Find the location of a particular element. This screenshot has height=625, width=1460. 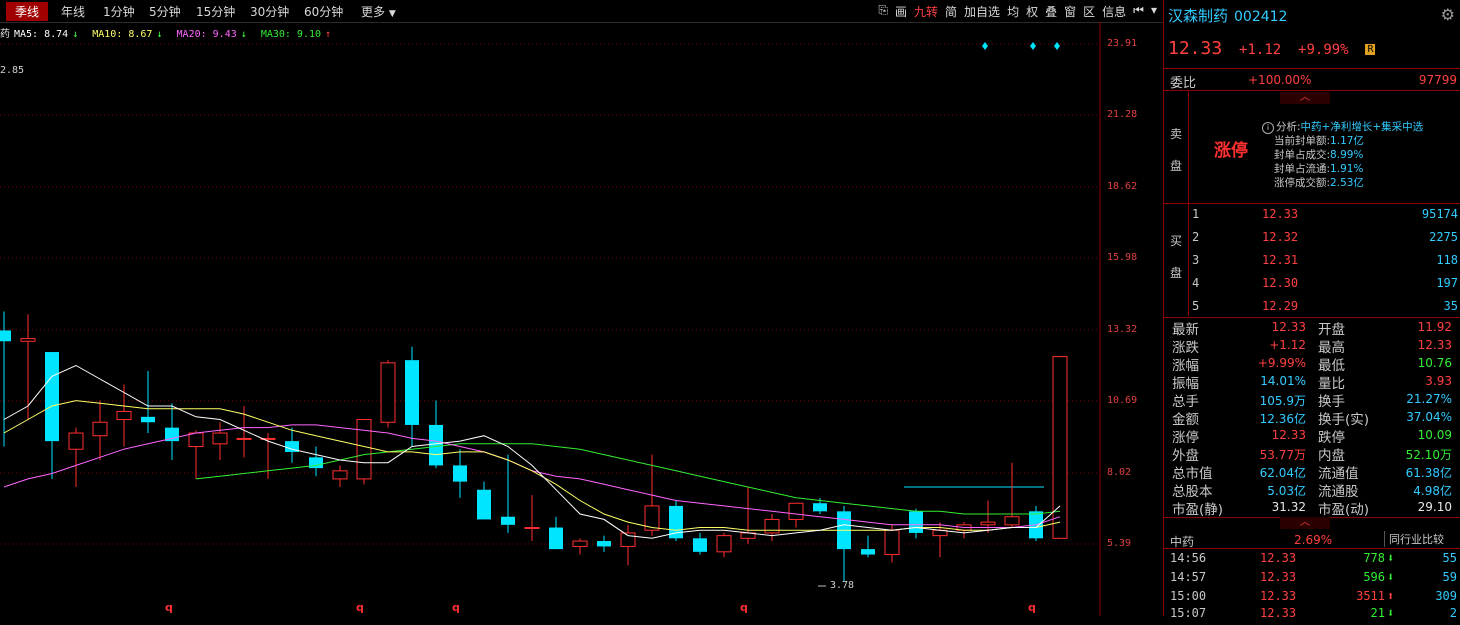

collapse-up-icon: ︿ is located at coordinates (1305, 98).